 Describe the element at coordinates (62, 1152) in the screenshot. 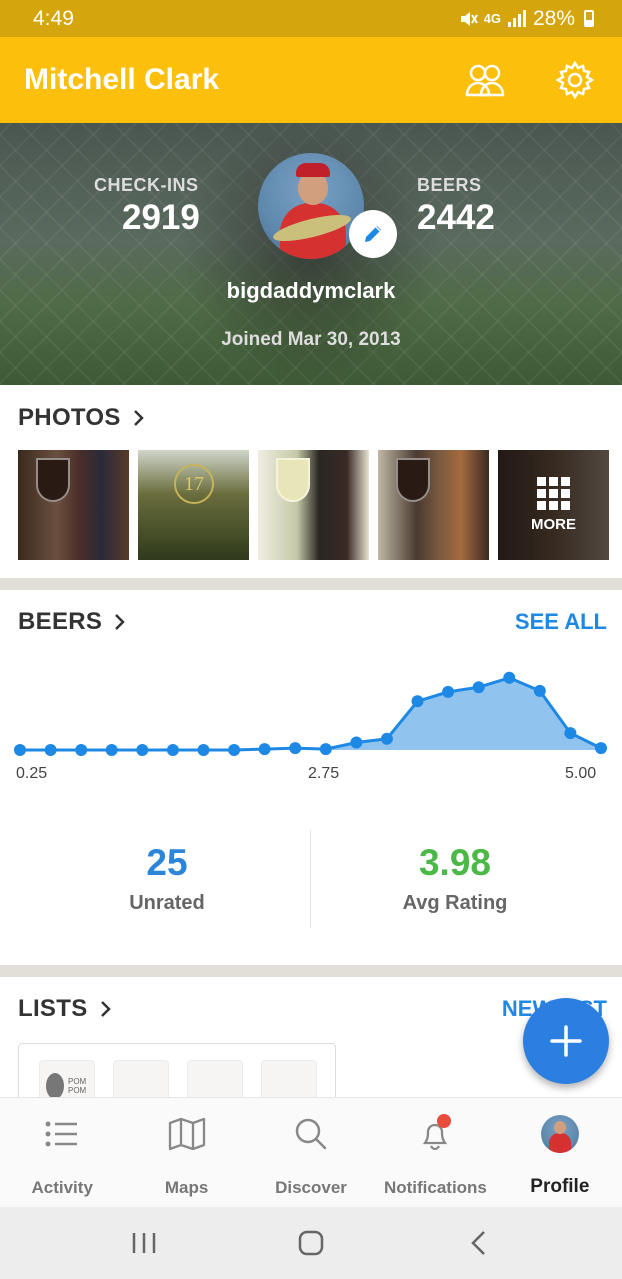

I see `nav-item-activity: Activity` at that location.